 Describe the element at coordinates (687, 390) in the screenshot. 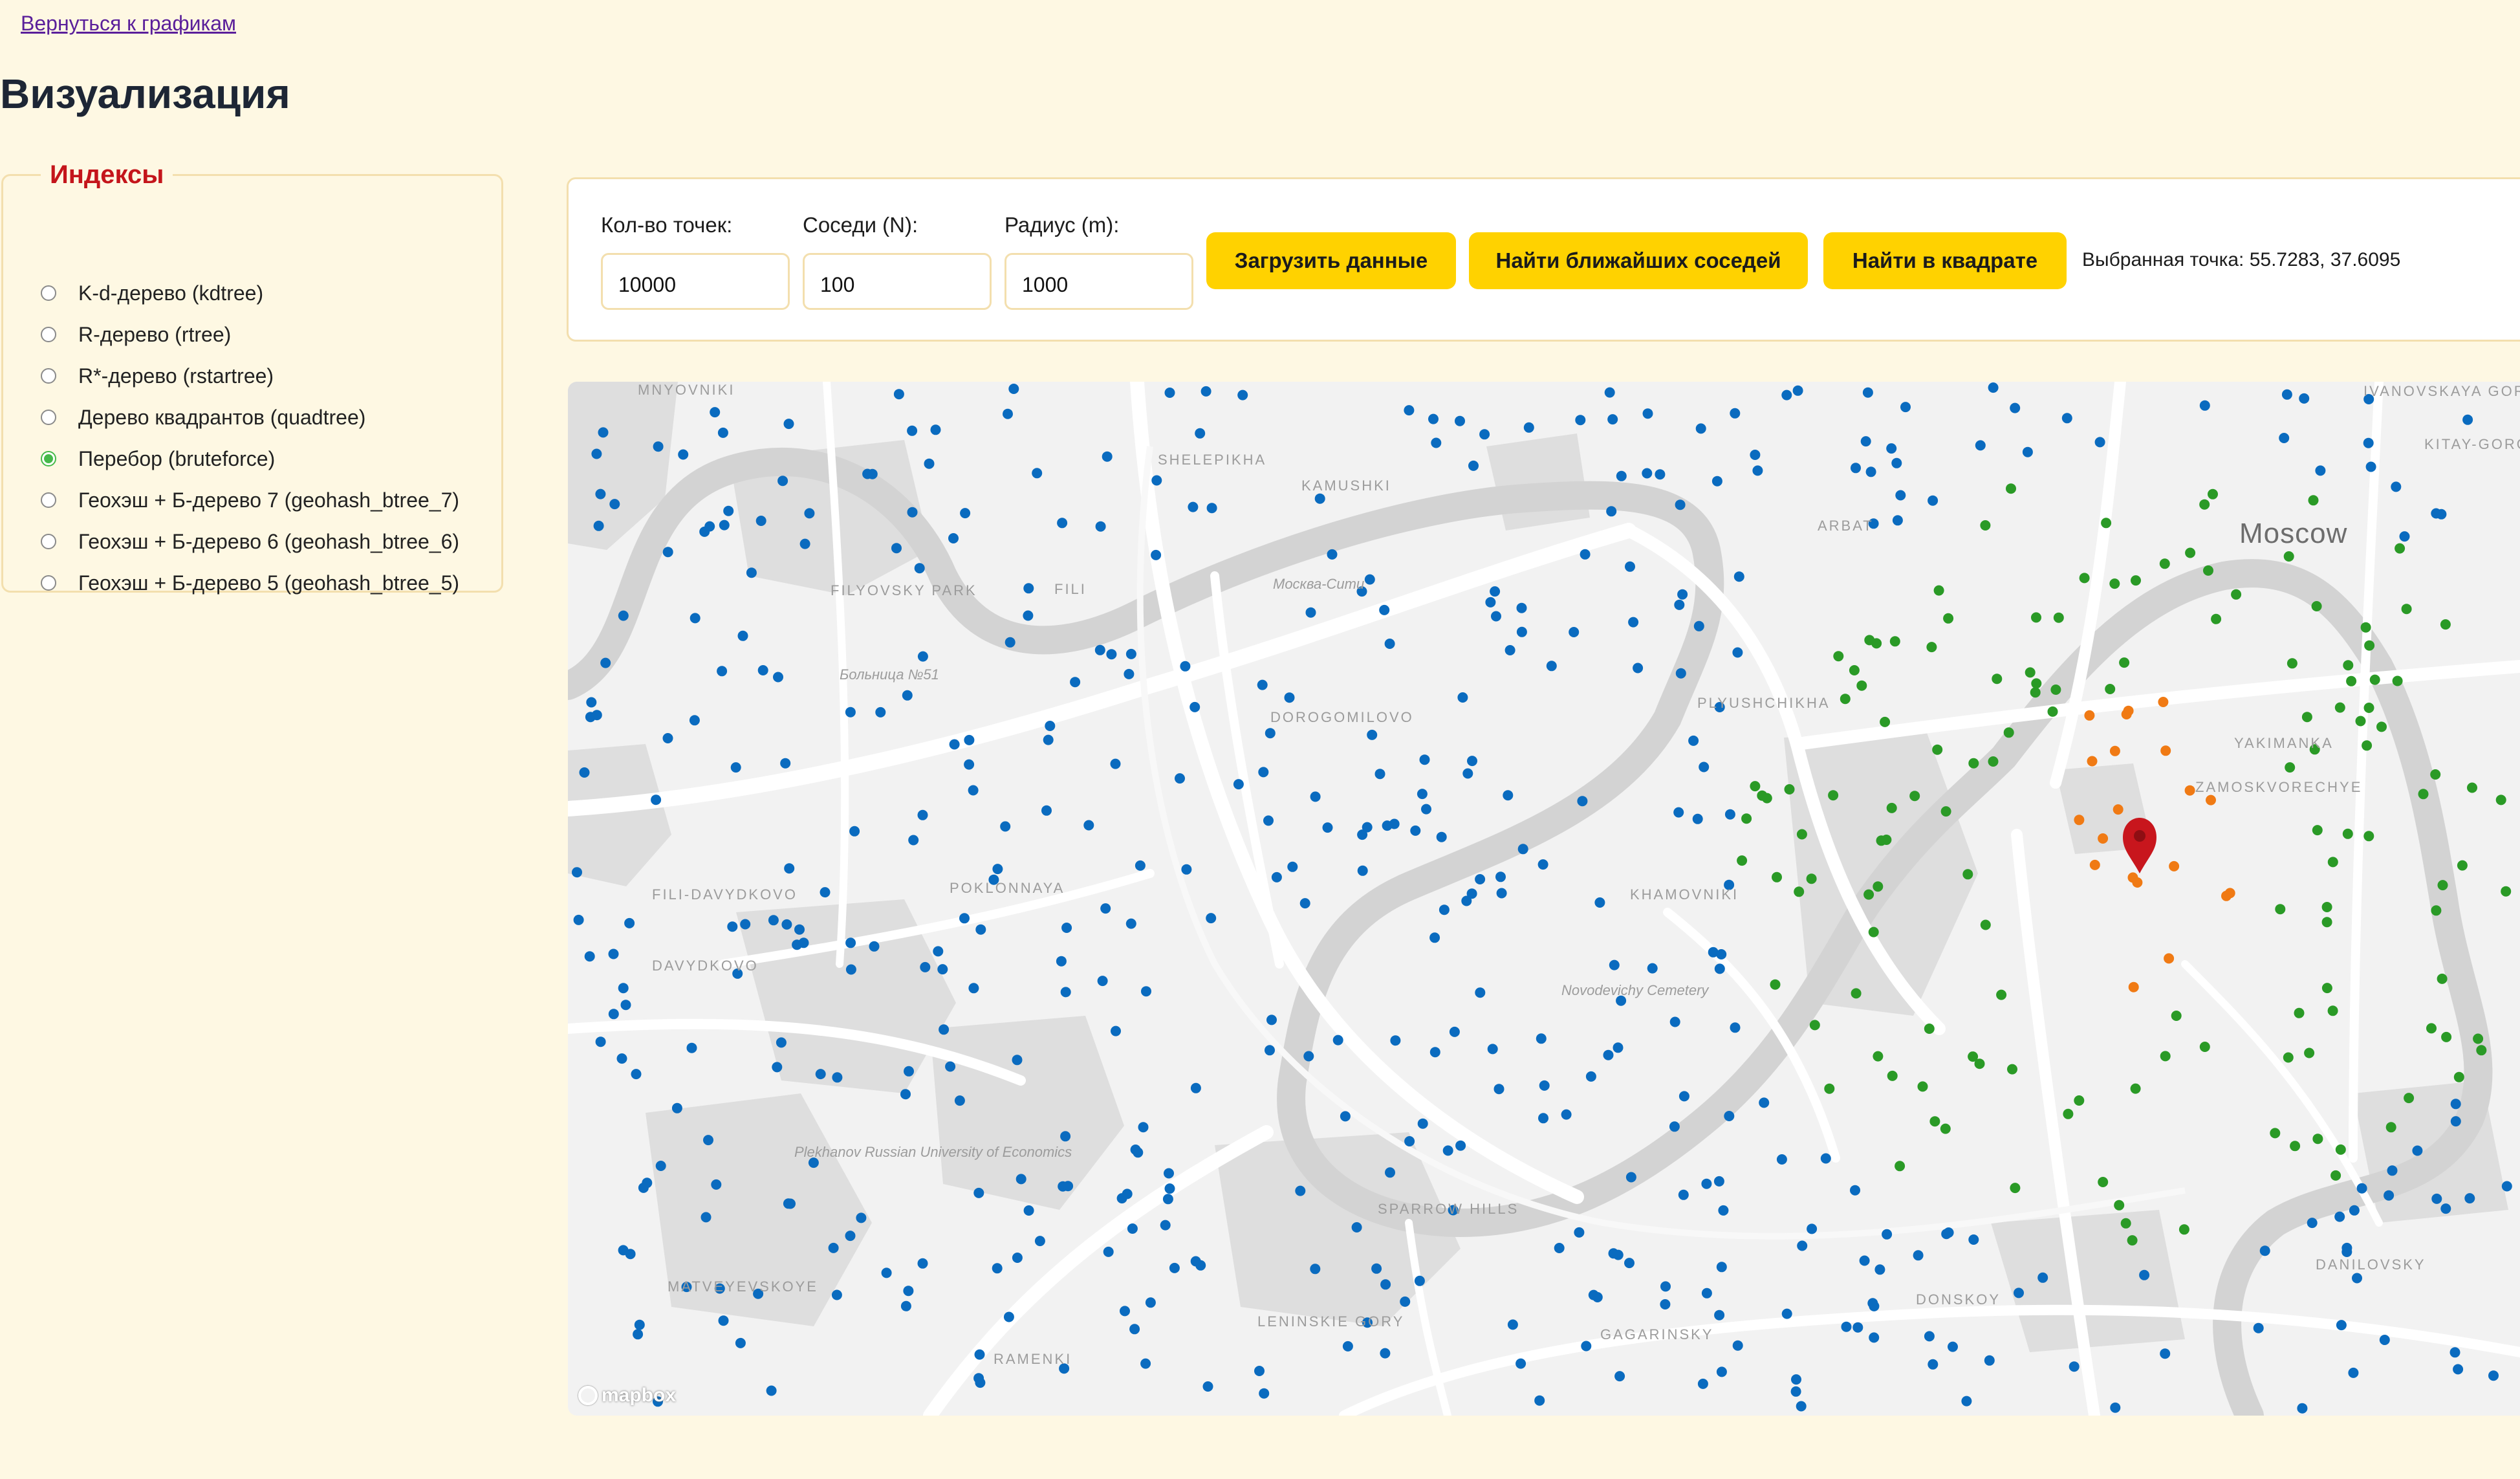

I see `map-district-label: MNYOVNIKI` at that location.